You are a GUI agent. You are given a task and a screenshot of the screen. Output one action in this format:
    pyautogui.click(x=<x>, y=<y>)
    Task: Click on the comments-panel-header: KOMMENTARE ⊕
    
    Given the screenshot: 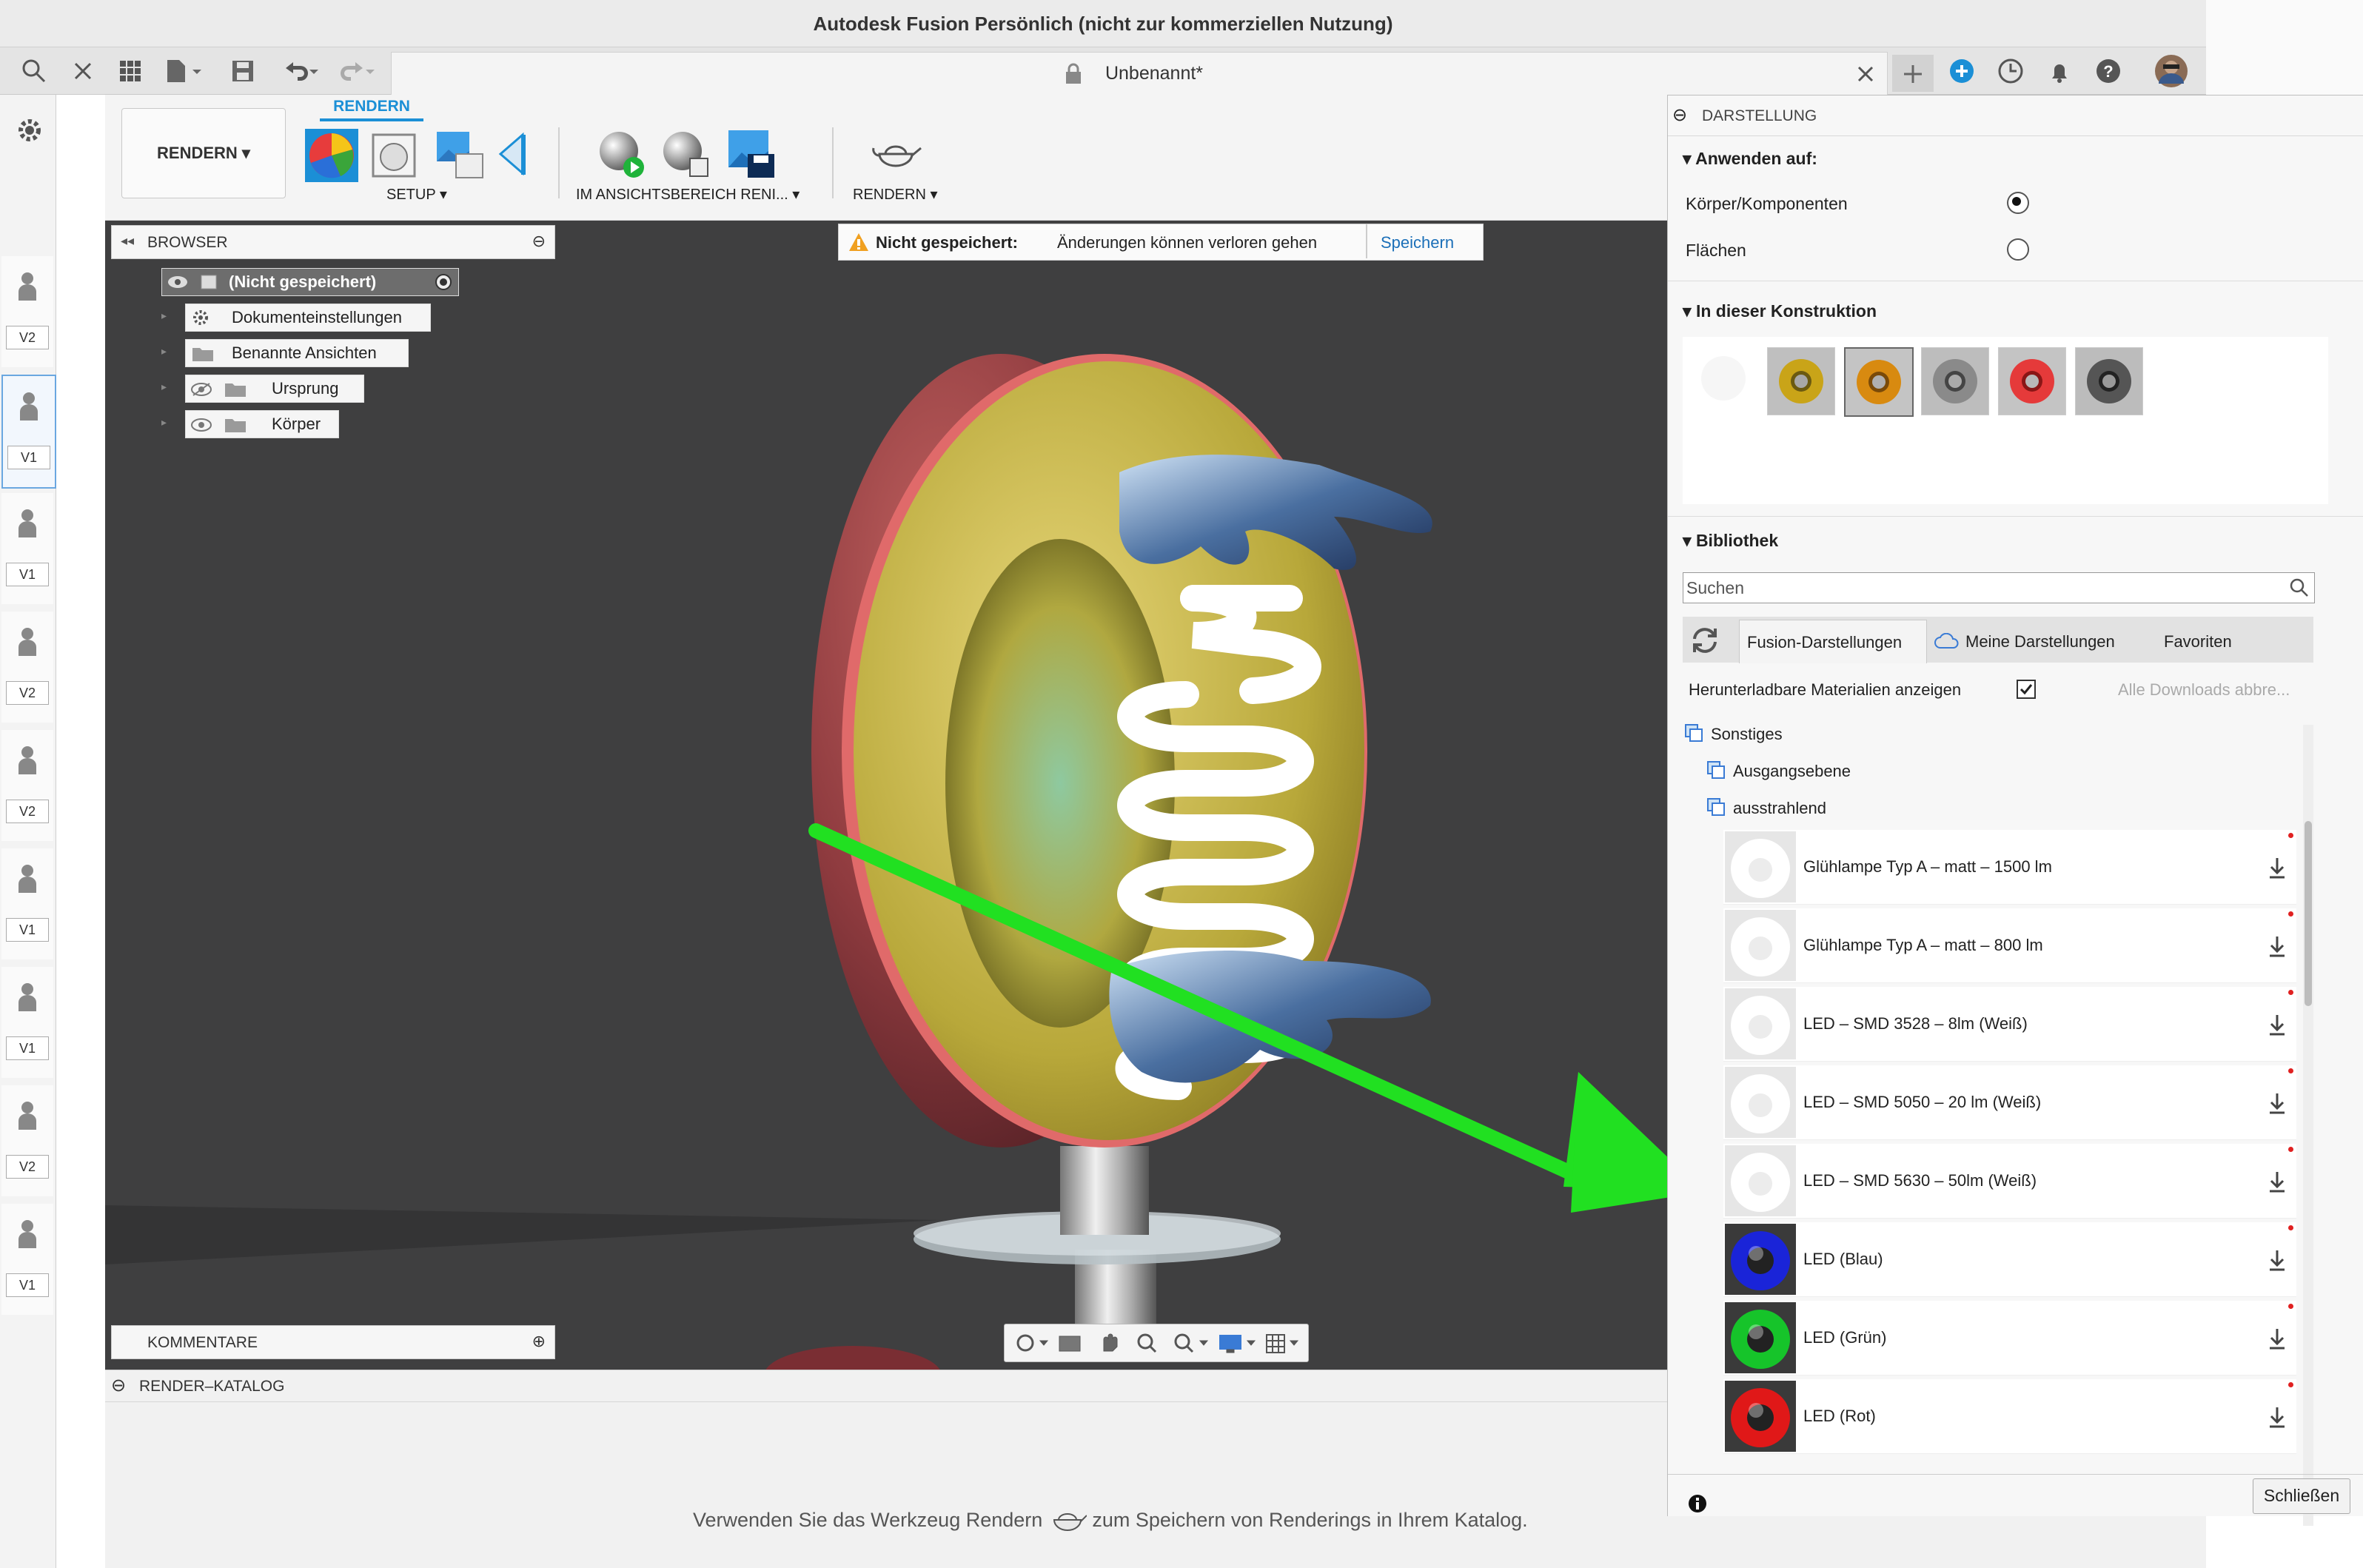 What is the action you would take?
    pyautogui.click(x=333, y=1342)
    